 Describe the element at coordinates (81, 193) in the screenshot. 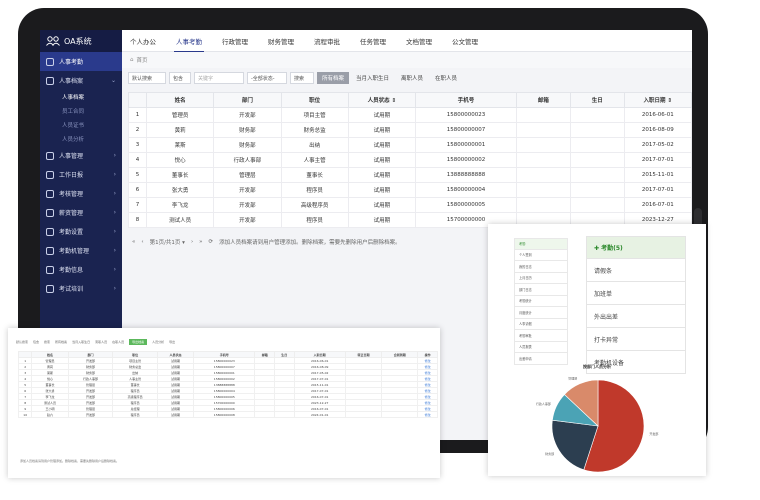

I see `sidebar-item-review: 考核管理 ›` at that location.